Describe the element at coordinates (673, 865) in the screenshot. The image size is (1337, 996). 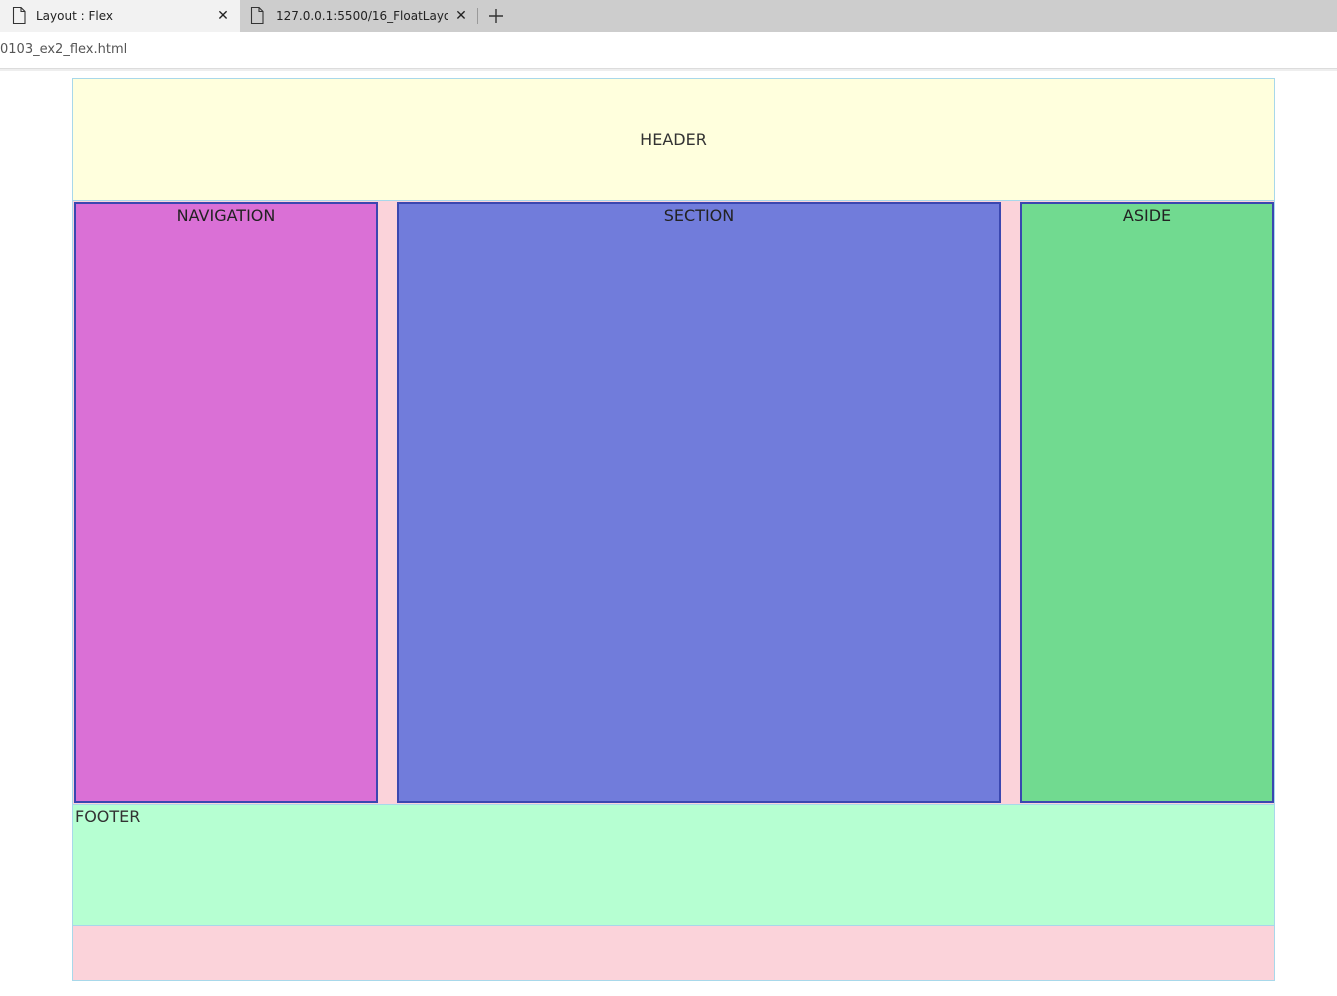
I see `page-footer: FOOTER` at that location.